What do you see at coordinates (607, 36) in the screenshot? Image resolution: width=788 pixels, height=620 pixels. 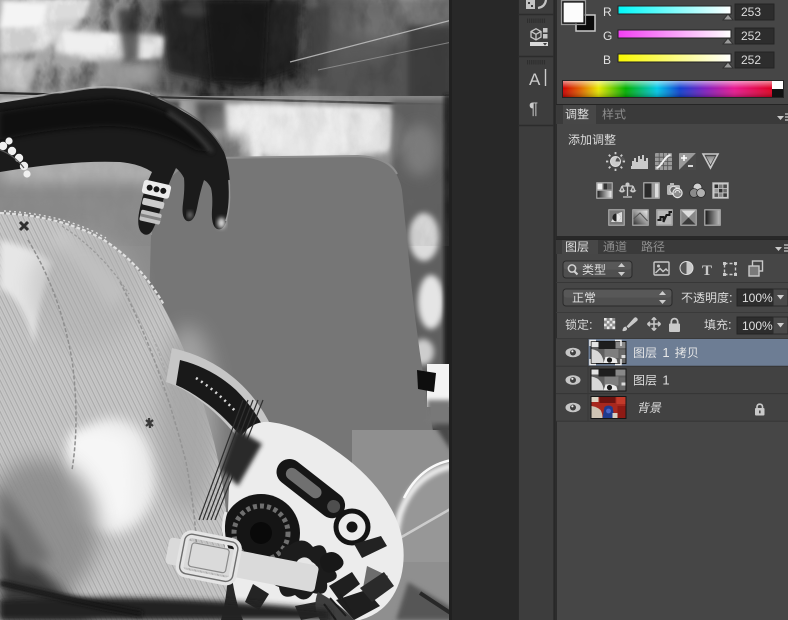 I see `svg-text: G` at bounding box center [607, 36].